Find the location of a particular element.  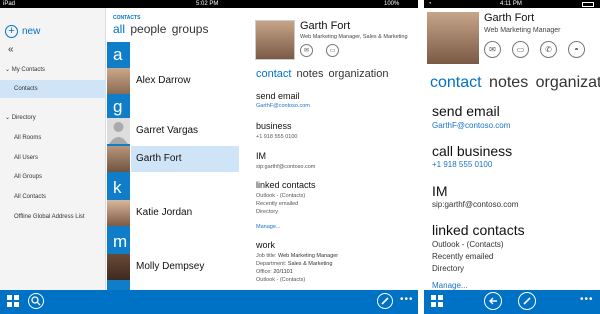

call-business-label: call business is located at coordinates (472, 151).